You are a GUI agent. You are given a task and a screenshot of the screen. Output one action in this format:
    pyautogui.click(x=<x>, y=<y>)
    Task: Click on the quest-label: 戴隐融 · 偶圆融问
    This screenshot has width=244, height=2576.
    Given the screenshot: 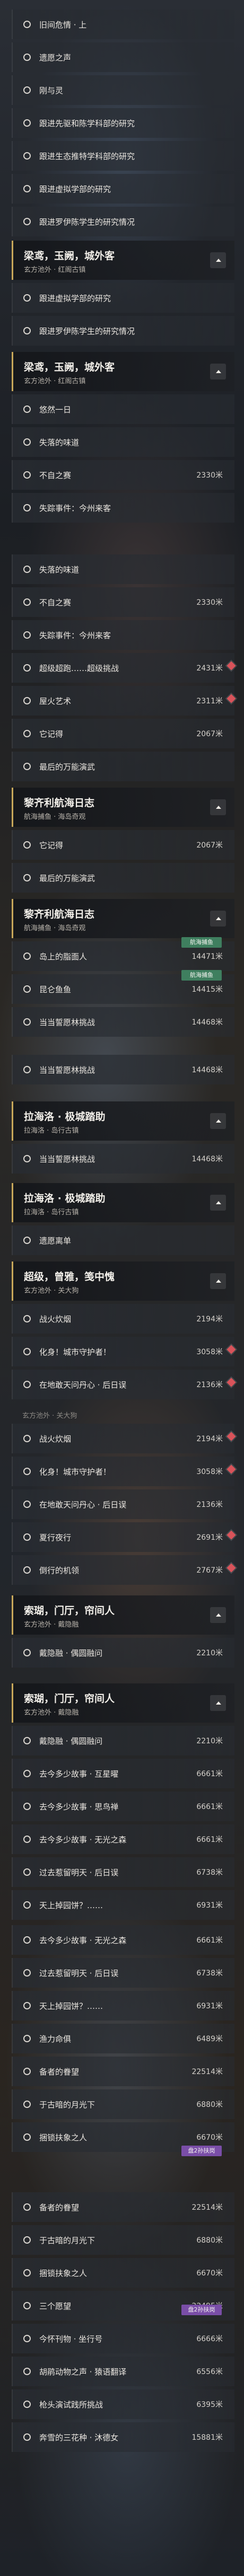 What is the action you would take?
    pyautogui.click(x=71, y=1741)
    